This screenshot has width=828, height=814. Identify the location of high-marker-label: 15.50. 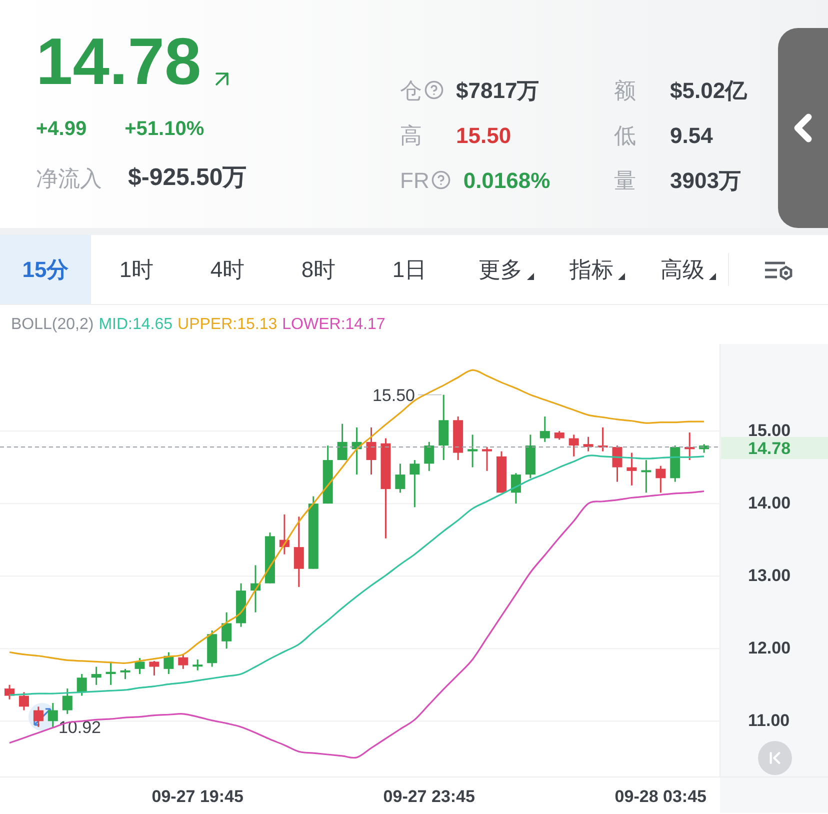
(393, 395).